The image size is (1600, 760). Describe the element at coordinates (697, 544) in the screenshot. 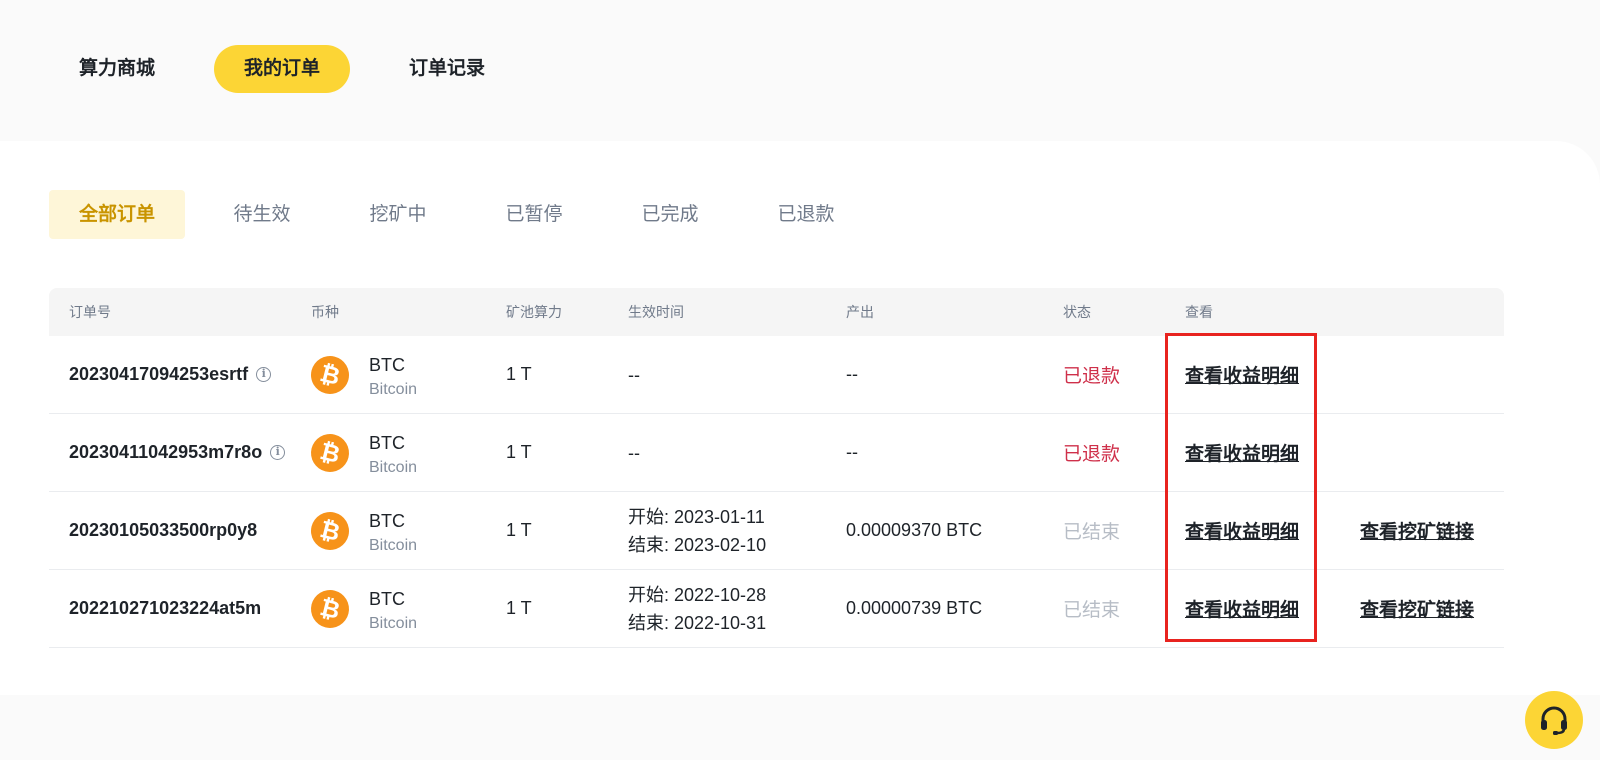

I see `time-end: 结束: 2023-02-10` at that location.